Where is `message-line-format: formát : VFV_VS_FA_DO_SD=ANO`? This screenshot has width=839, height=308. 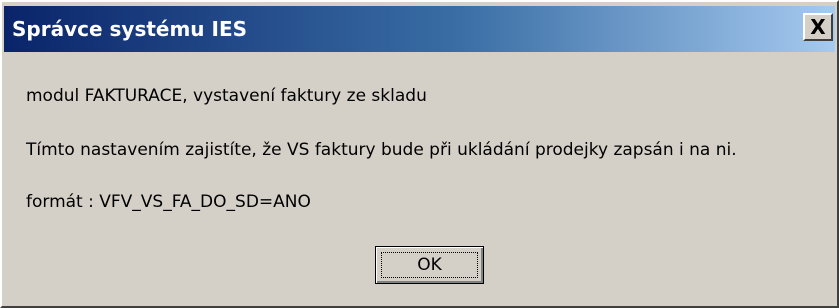
message-line-format: formát : VFV_VS_FA_DO_SD=ANO is located at coordinates (168, 202).